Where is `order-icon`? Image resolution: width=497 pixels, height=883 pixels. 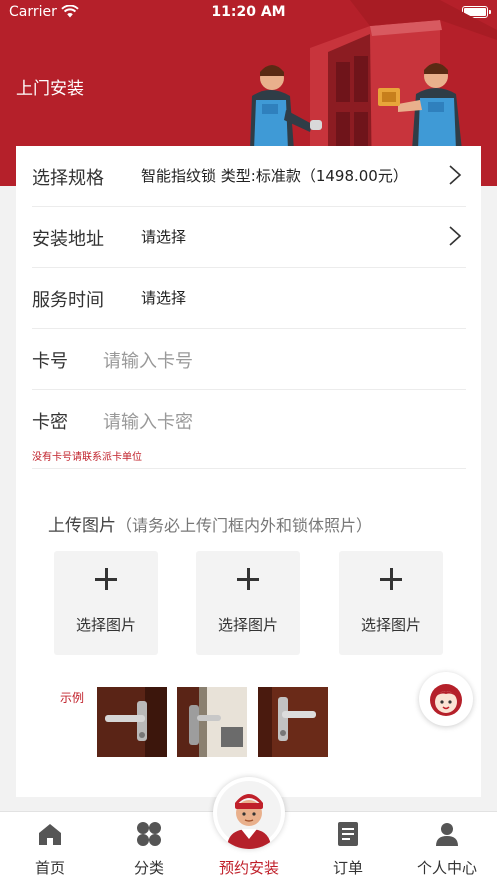 order-icon is located at coordinates (348, 834).